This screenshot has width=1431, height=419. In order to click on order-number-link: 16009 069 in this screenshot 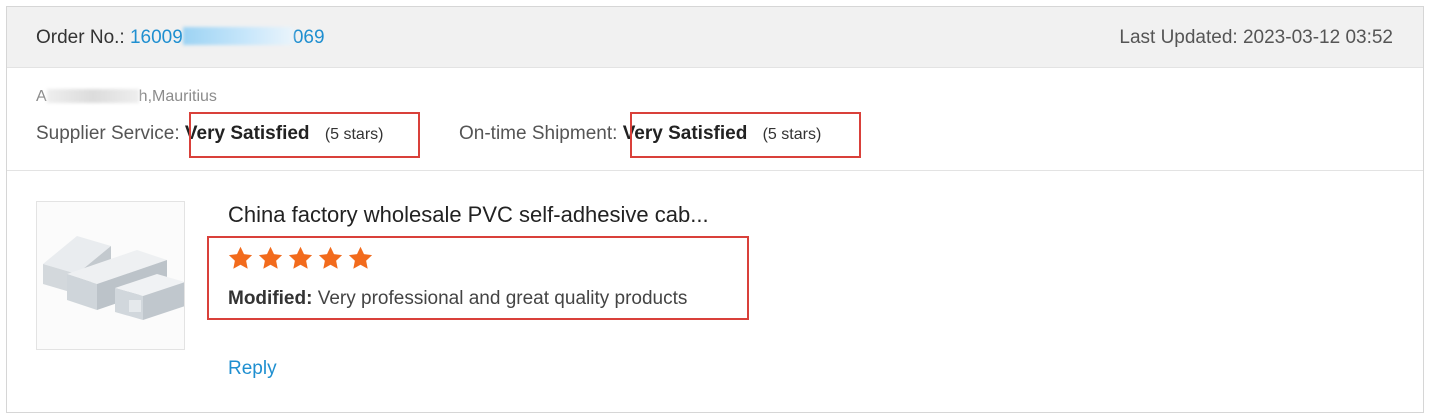, I will do `click(227, 37)`.